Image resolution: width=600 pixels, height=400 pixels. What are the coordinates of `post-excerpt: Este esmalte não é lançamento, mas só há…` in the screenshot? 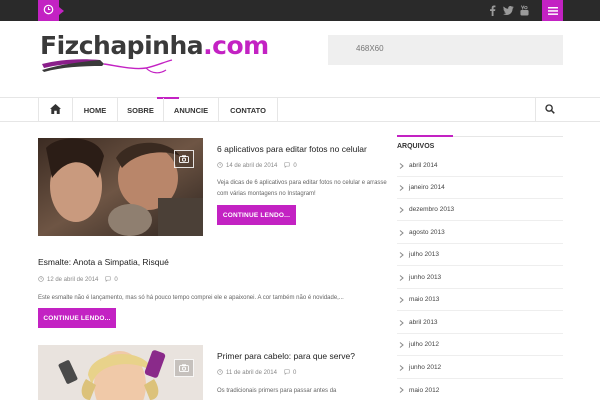 It's located at (191, 298).